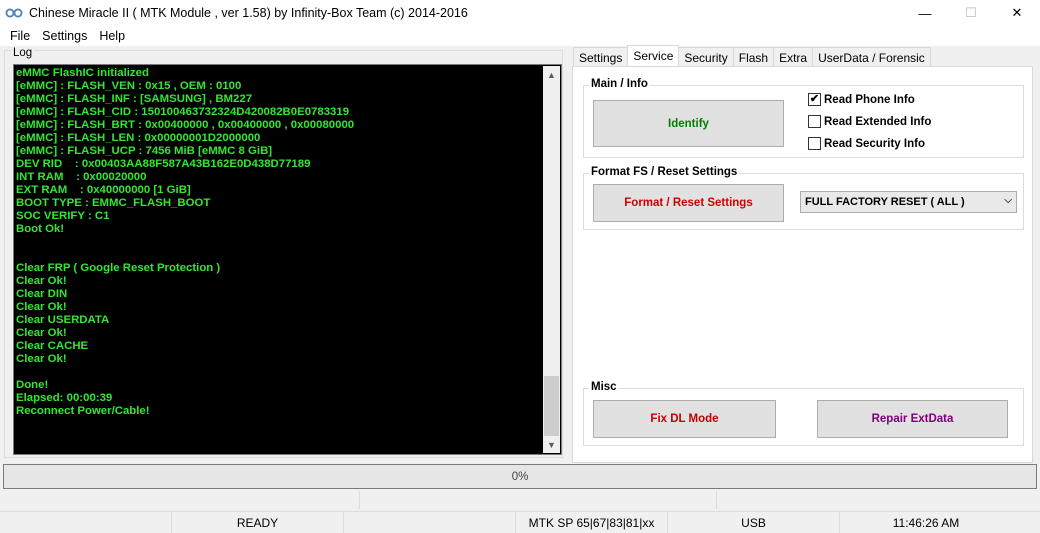  Describe the element at coordinates (814, 99) in the screenshot. I see `checkbox-checked-icon: ✔` at that location.